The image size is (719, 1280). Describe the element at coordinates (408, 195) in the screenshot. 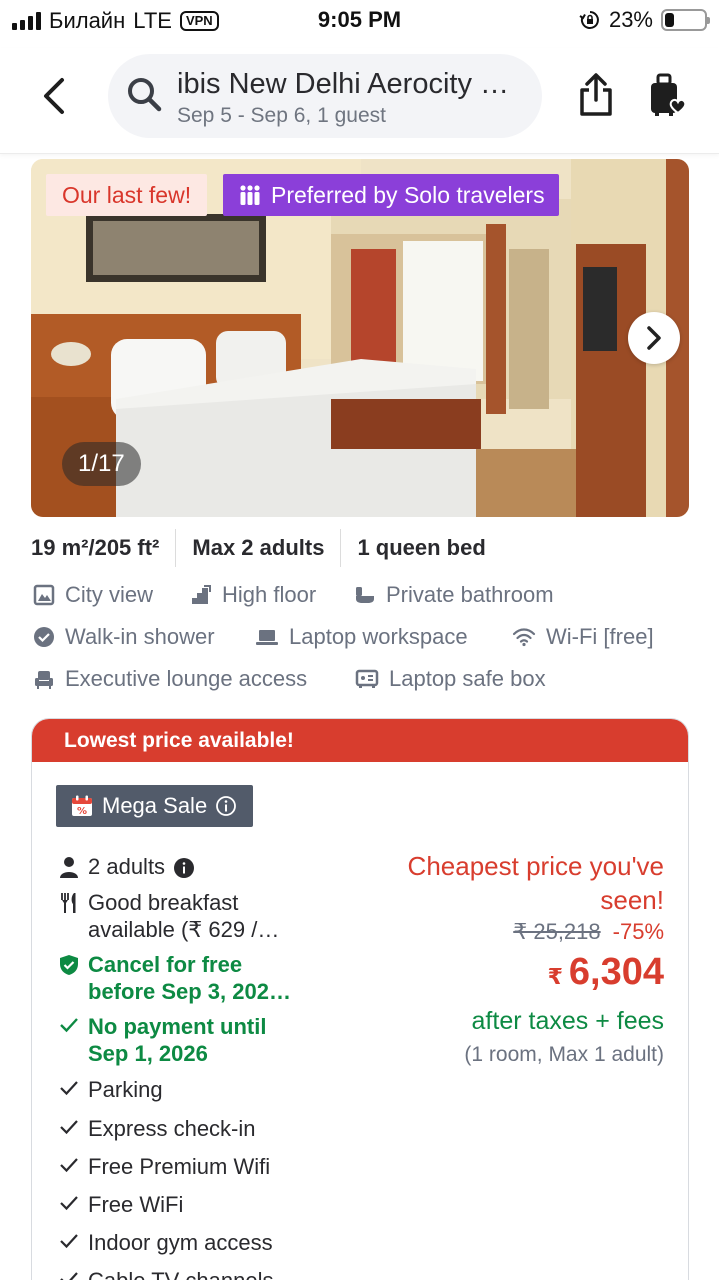

I see `solo-traveler-label: Preferred by Solo travelers` at that location.